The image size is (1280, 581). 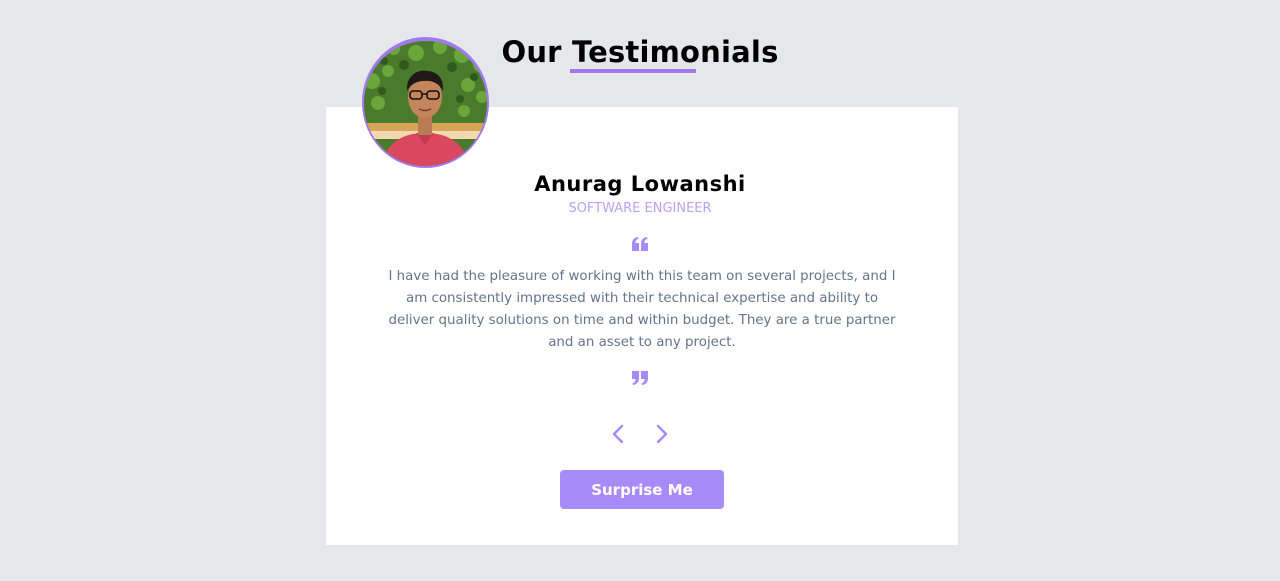 I want to click on page-title: Our Testimonials, so click(x=640, y=52).